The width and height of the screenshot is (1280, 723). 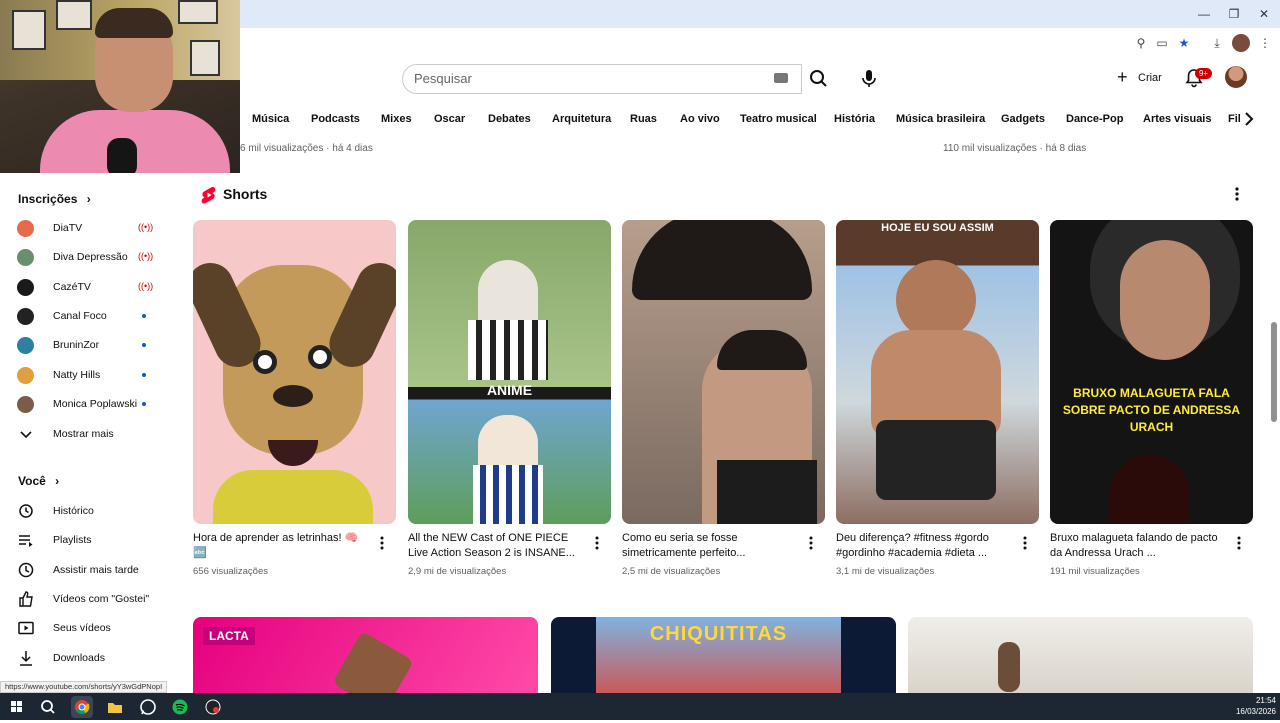 I want to click on short-views: 2,9 mi de visualizações, so click(x=457, y=571).